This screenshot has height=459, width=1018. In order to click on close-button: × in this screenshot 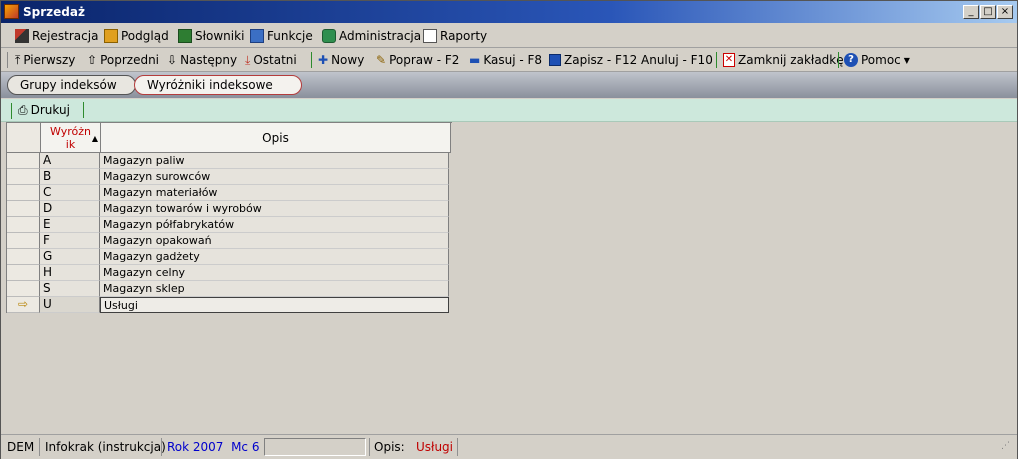, I will do `click(1005, 12)`.